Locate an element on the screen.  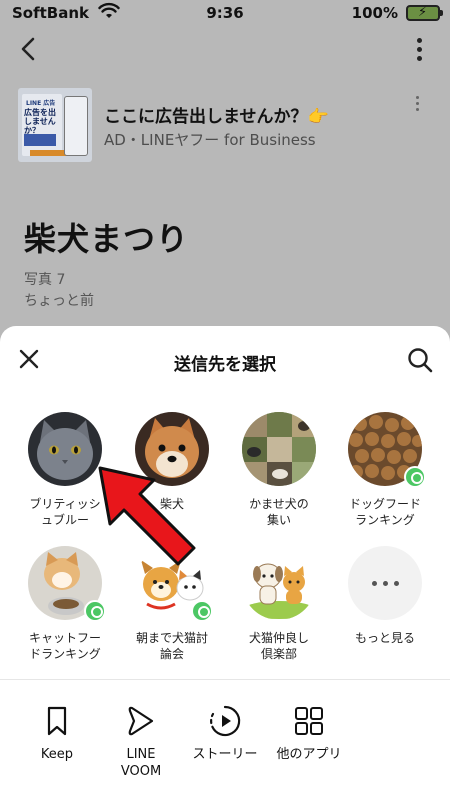
ad-thumb-brand: LINE 広告 is located at coordinates (41, 103).